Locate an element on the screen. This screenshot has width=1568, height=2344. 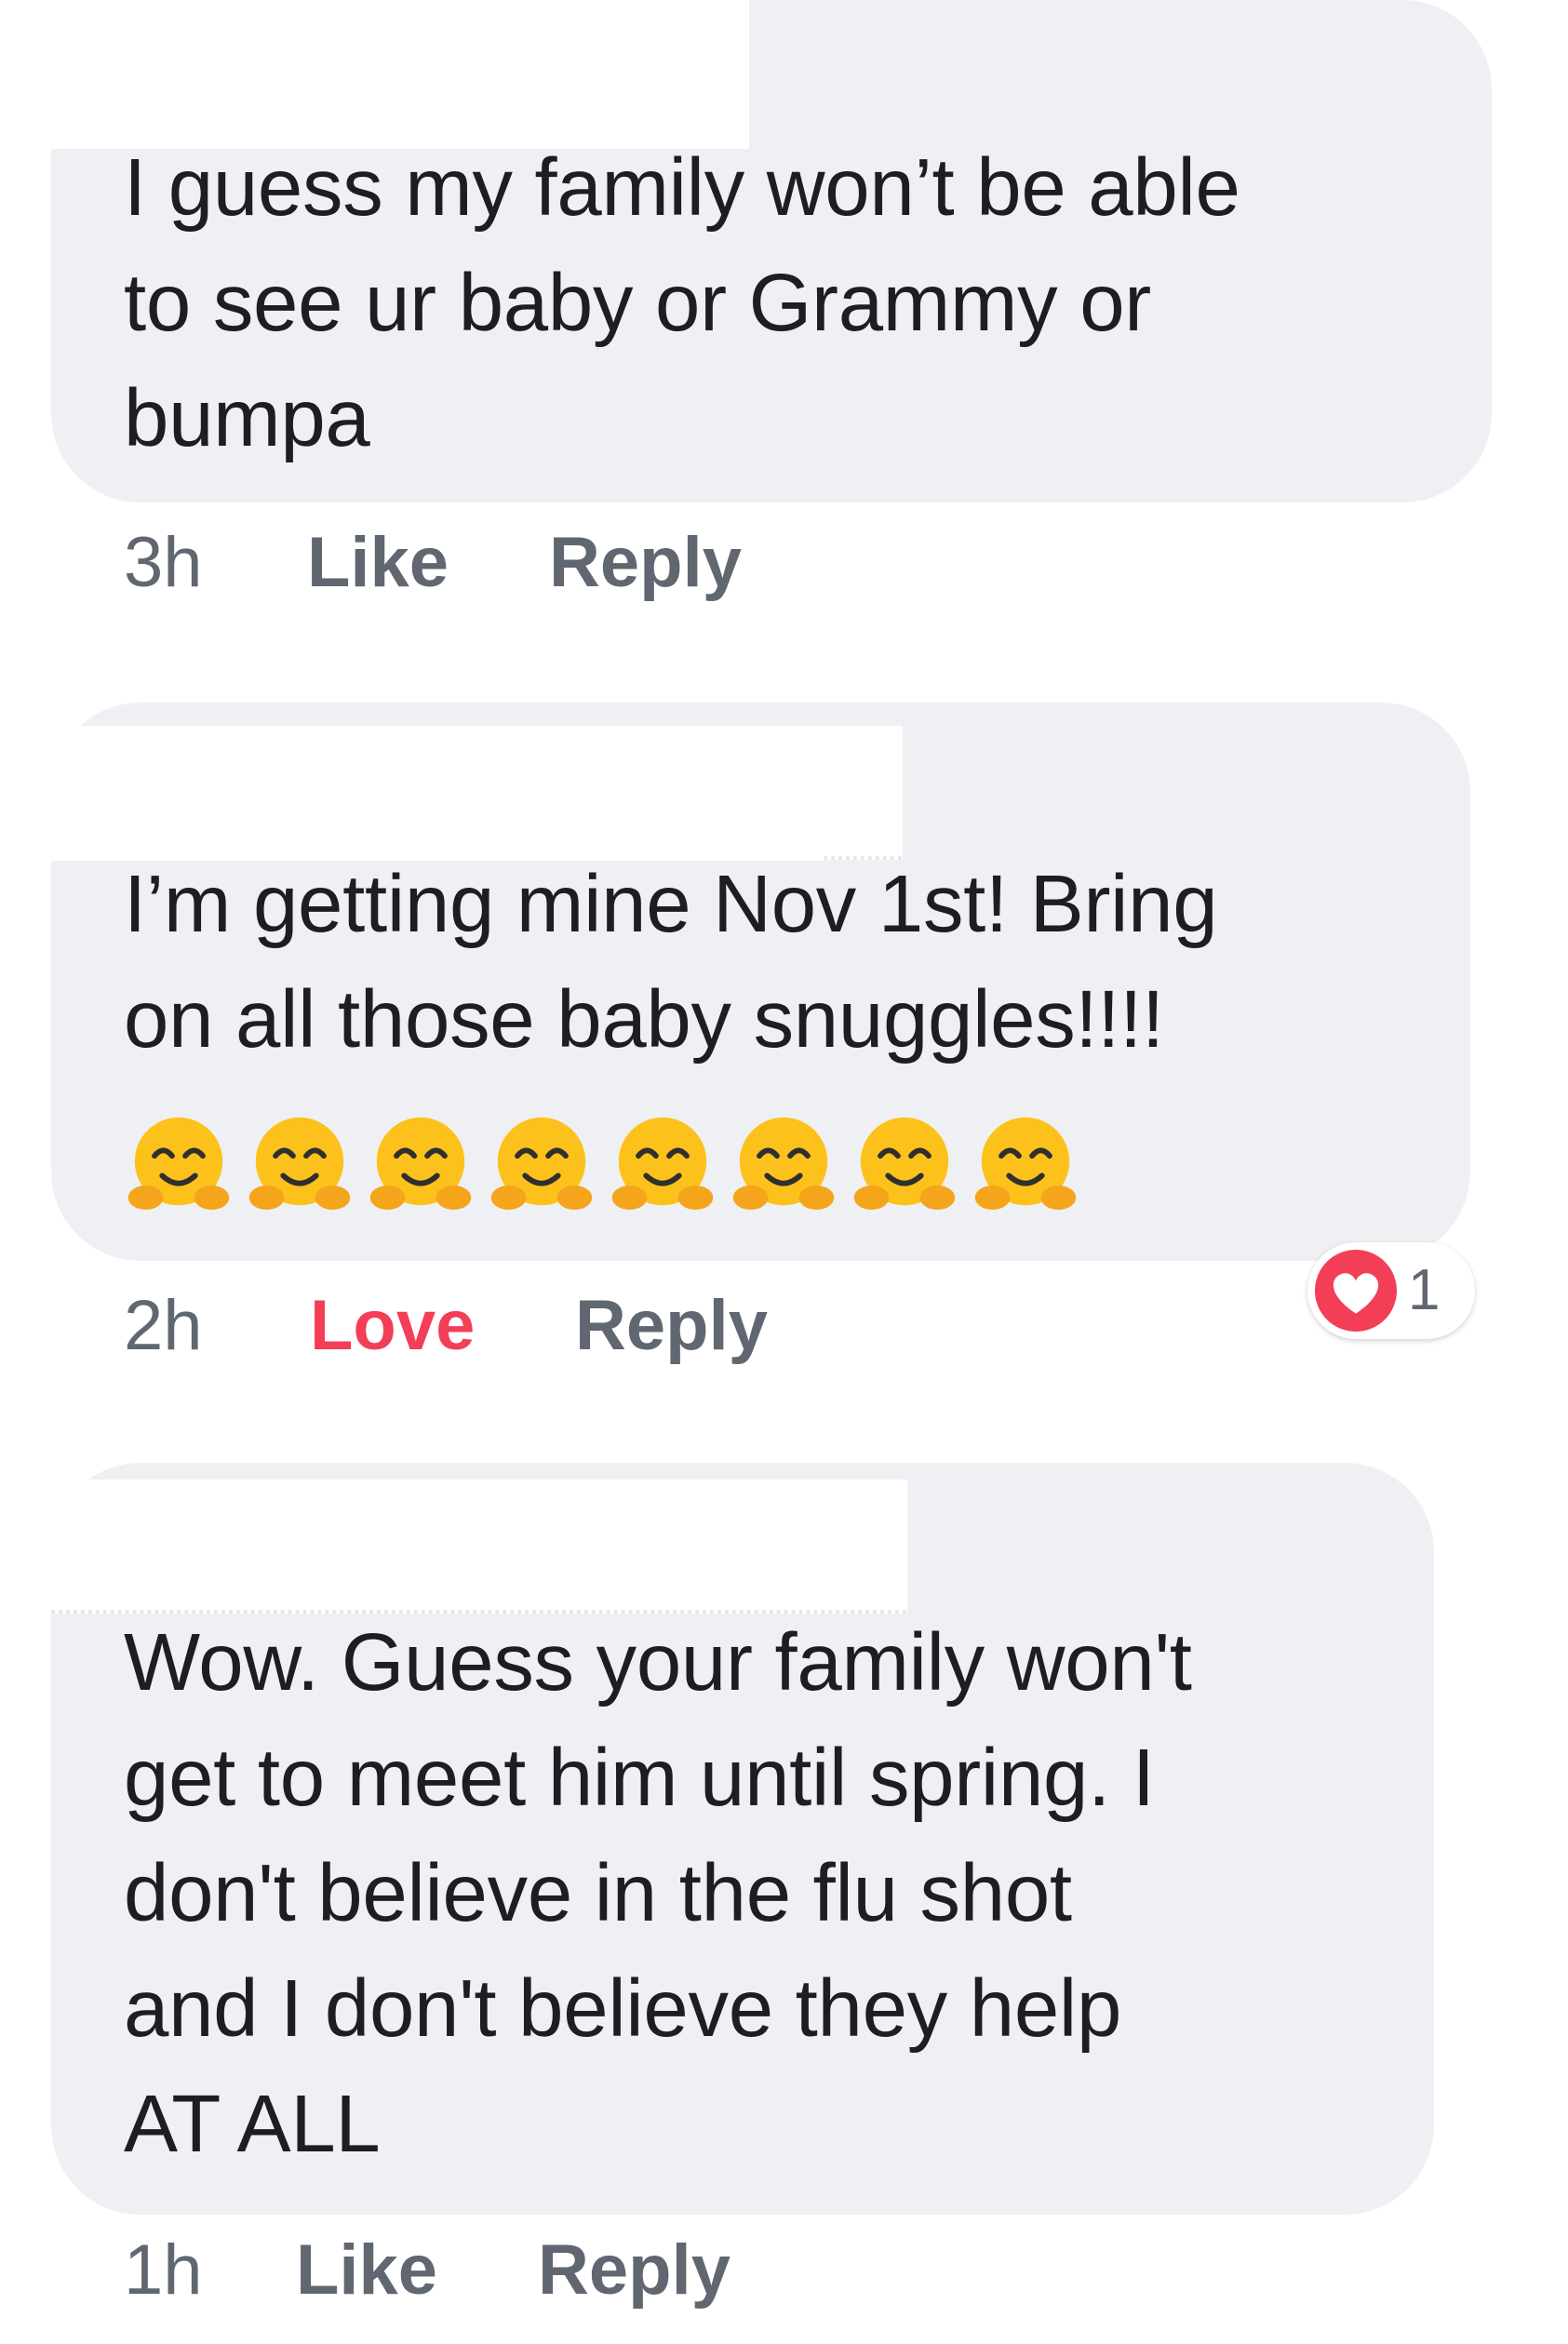
comment-time: 3h is located at coordinates (163, 562).